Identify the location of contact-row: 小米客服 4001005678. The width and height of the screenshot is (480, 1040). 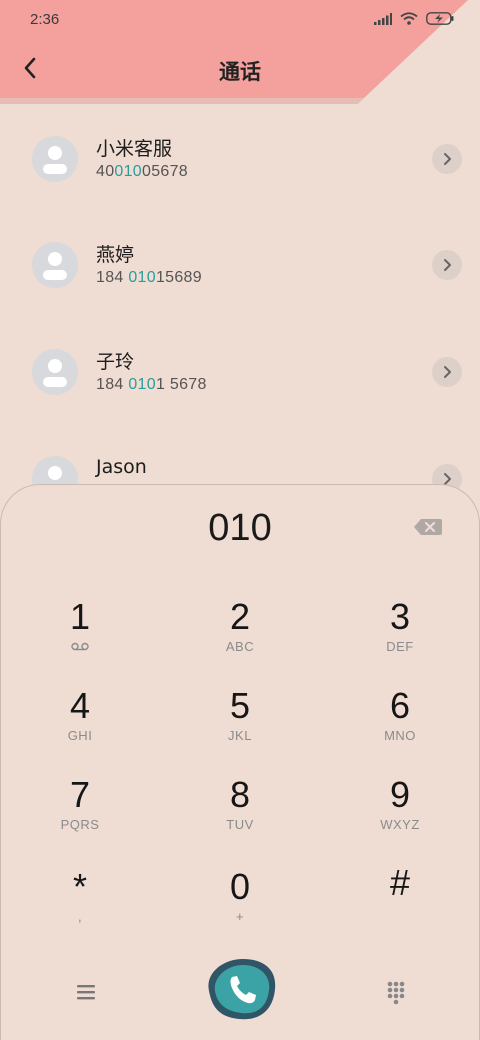
(240, 157).